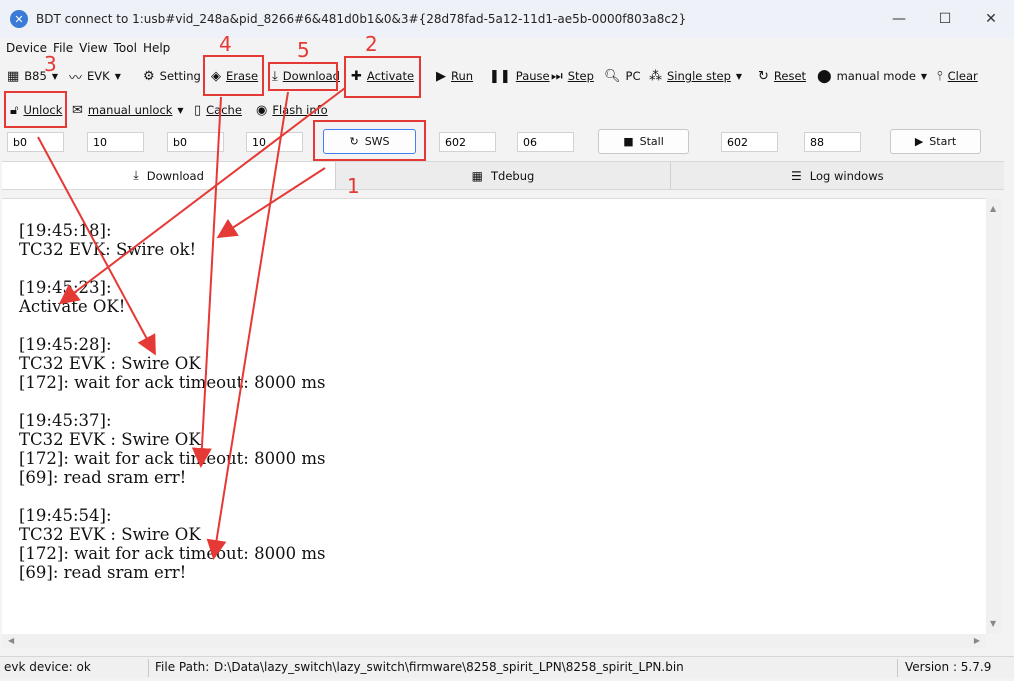 The height and width of the screenshot is (681, 1014). I want to click on highlight-box-unlock, so click(35, 109).